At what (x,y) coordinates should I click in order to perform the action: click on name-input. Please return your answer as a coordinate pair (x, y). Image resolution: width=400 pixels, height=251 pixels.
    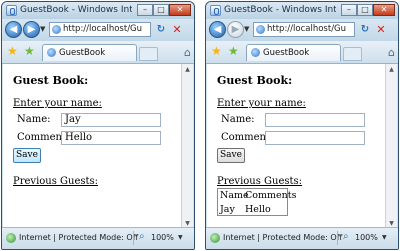
    Looking at the image, I should click on (315, 120).